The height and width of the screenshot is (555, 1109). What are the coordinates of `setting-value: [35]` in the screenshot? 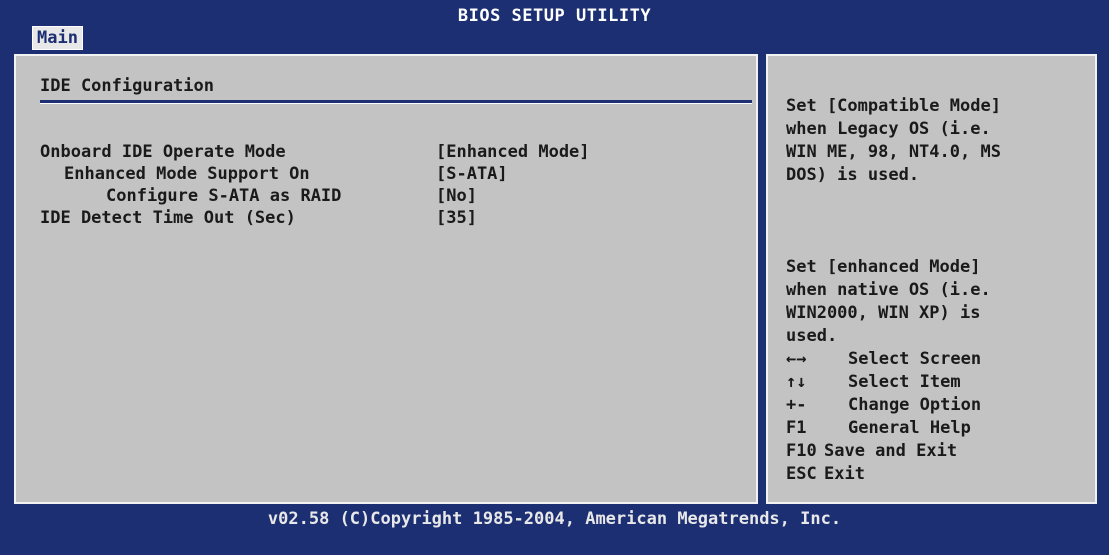 It's located at (456, 218).